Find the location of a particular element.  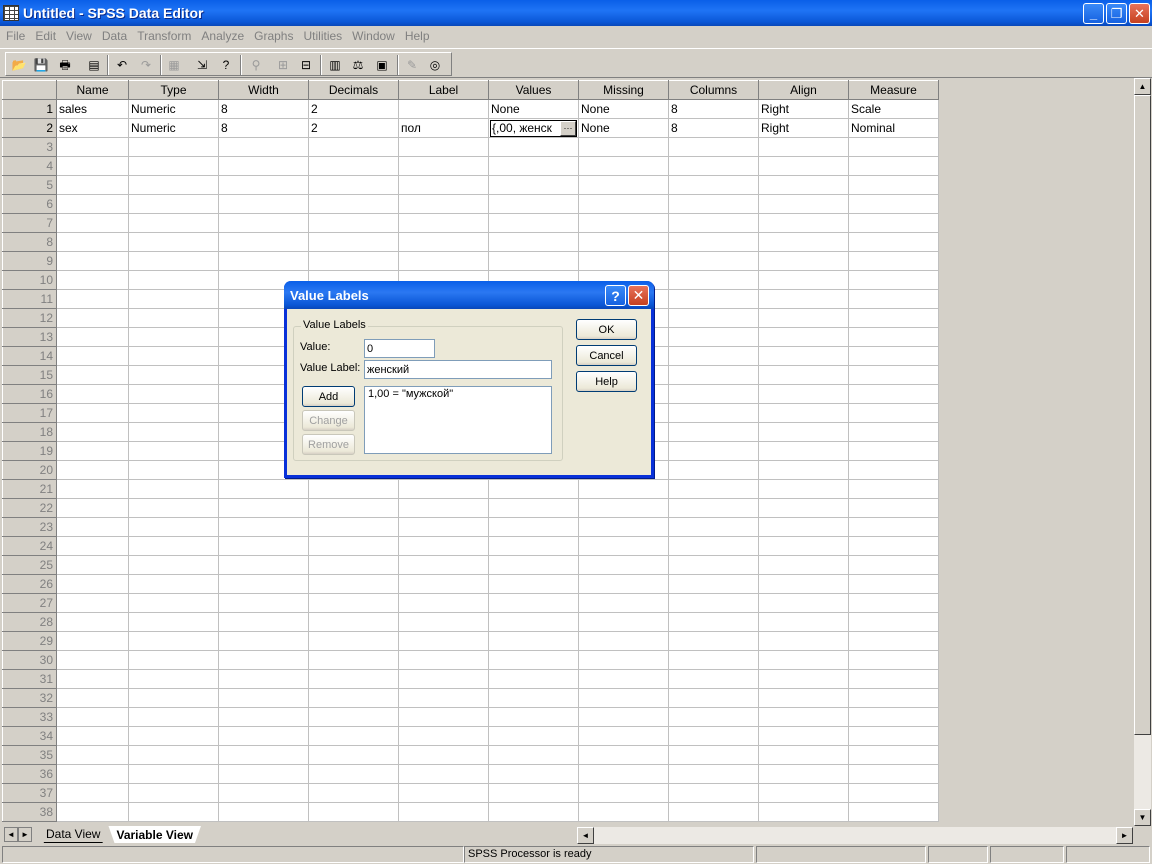

row-header: 14 is located at coordinates (29, 356).